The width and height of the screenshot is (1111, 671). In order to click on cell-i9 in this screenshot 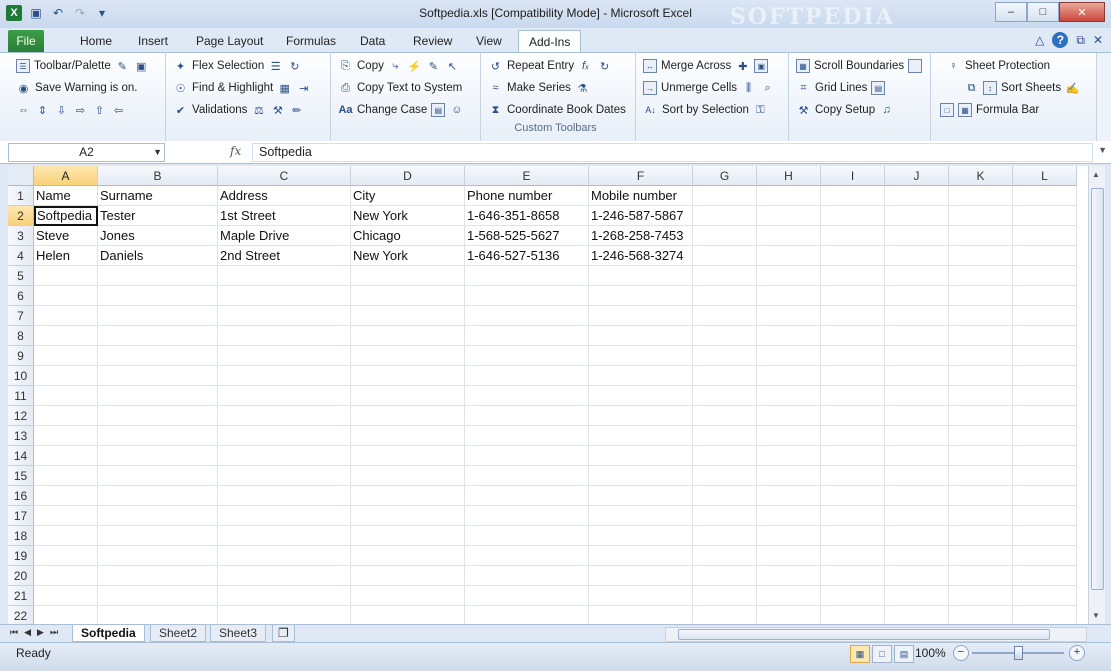, I will do `click(853, 356)`.